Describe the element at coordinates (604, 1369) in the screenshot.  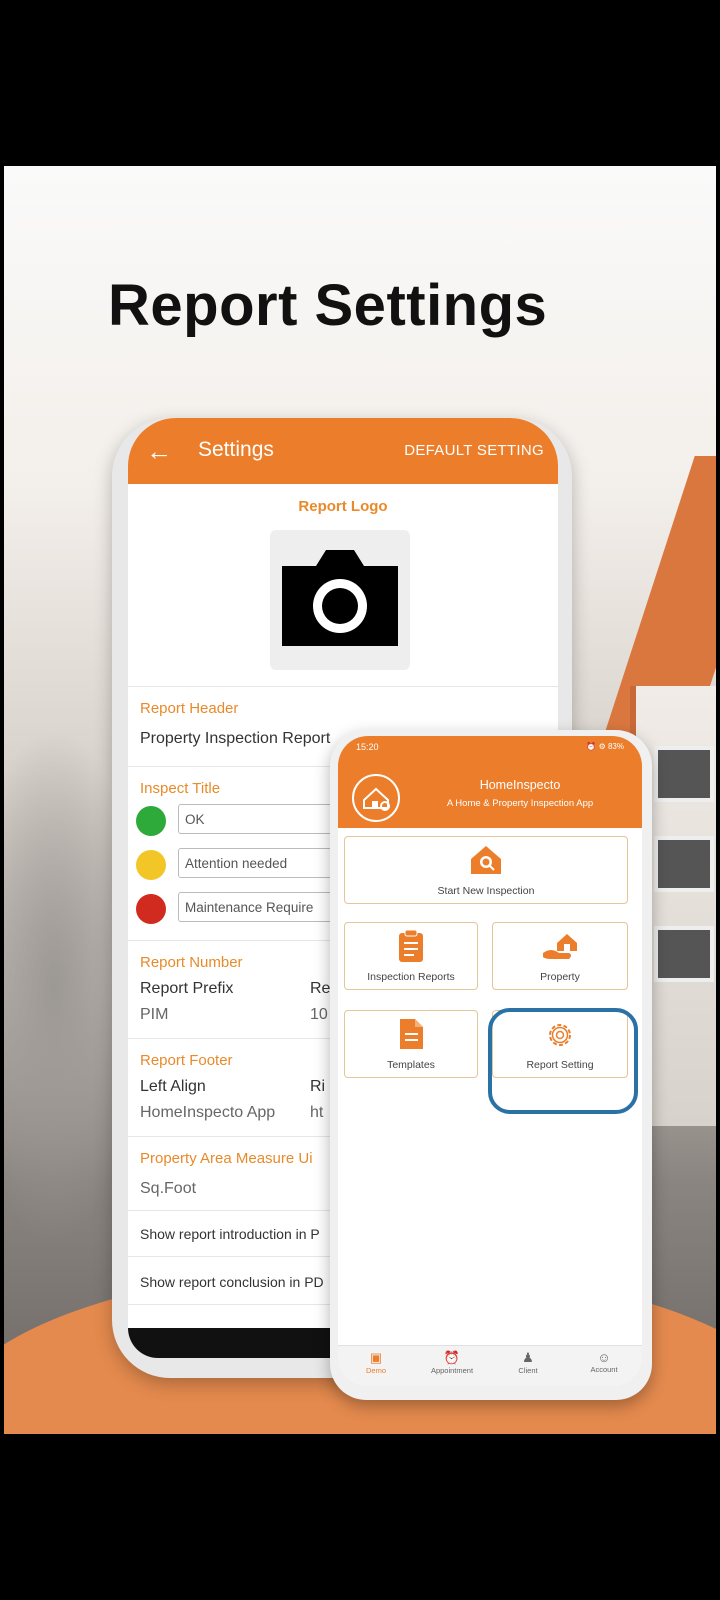
I see `nav-label: Account` at that location.